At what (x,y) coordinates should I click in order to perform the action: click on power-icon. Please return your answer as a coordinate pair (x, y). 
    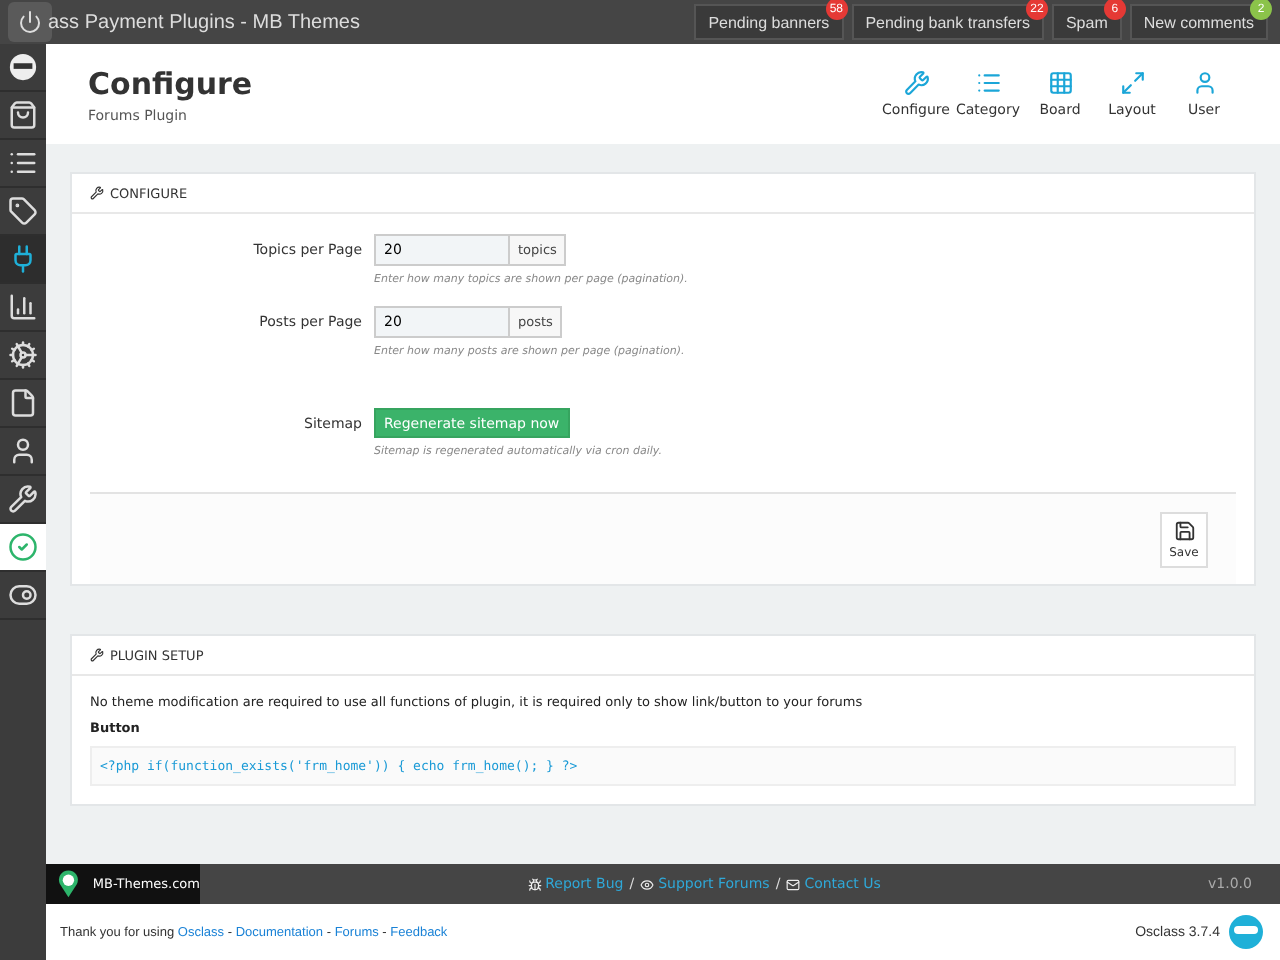
    Looking at the image, I should click on (30, 22).